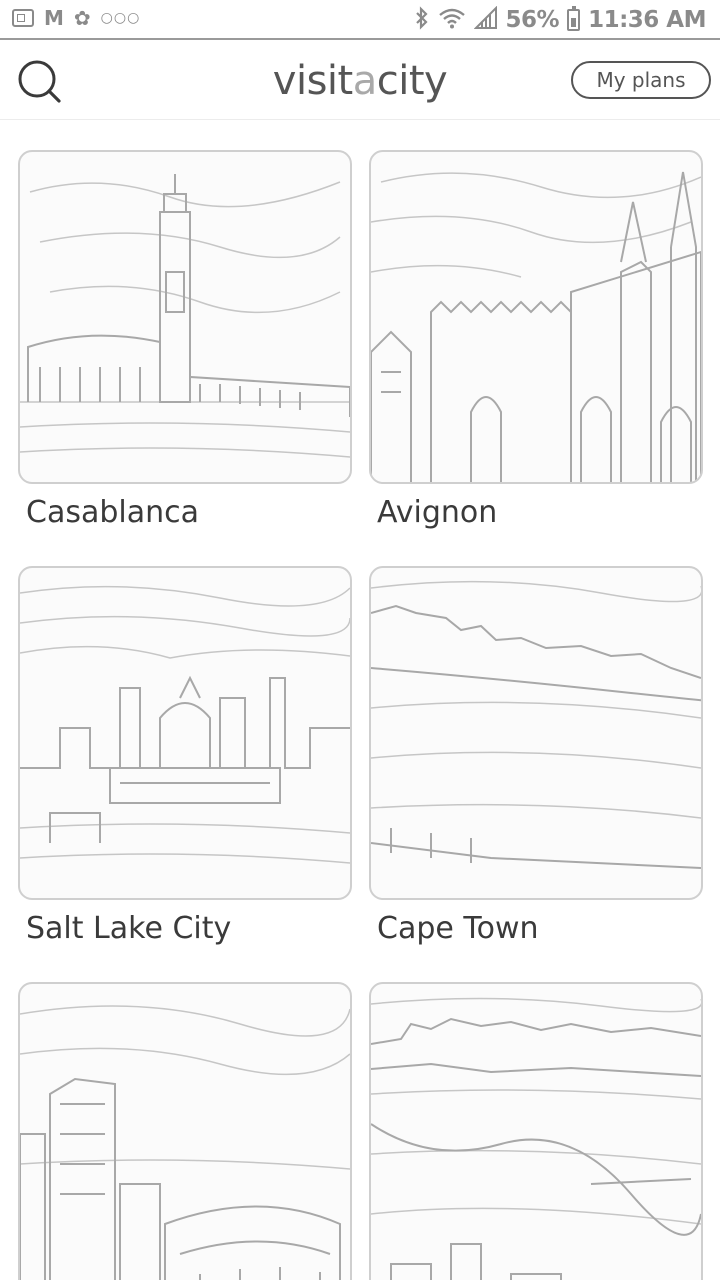 The height and width of the screenshot is (1280, 720). I want to click on harbor-city-icon, so click(536, 1138).